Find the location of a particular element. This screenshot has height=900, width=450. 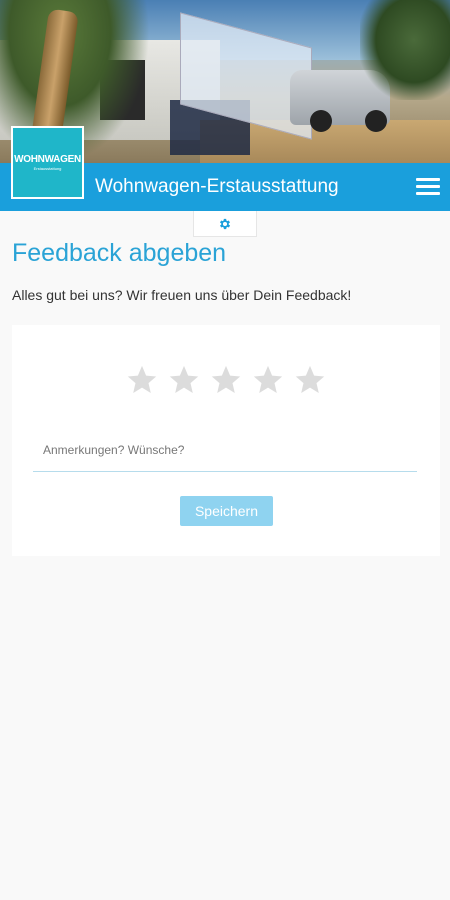

app-title: Wohnwagen-Erstausstattung is located at coordinates (217, 186).